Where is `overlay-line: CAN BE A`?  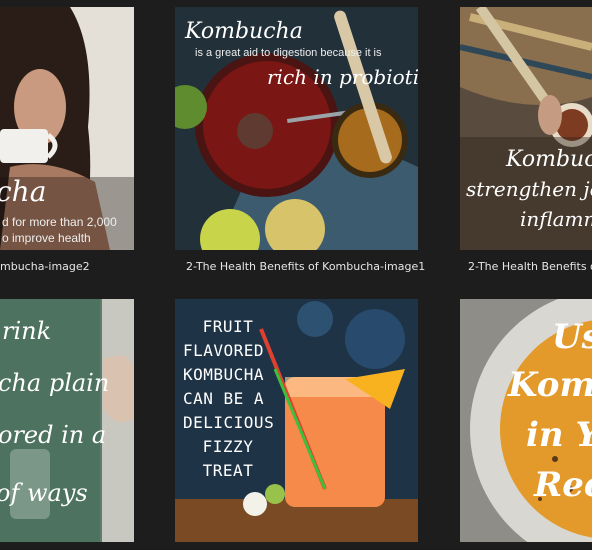 overlay-line: CAN BE A is located at coordinates (224, 398).